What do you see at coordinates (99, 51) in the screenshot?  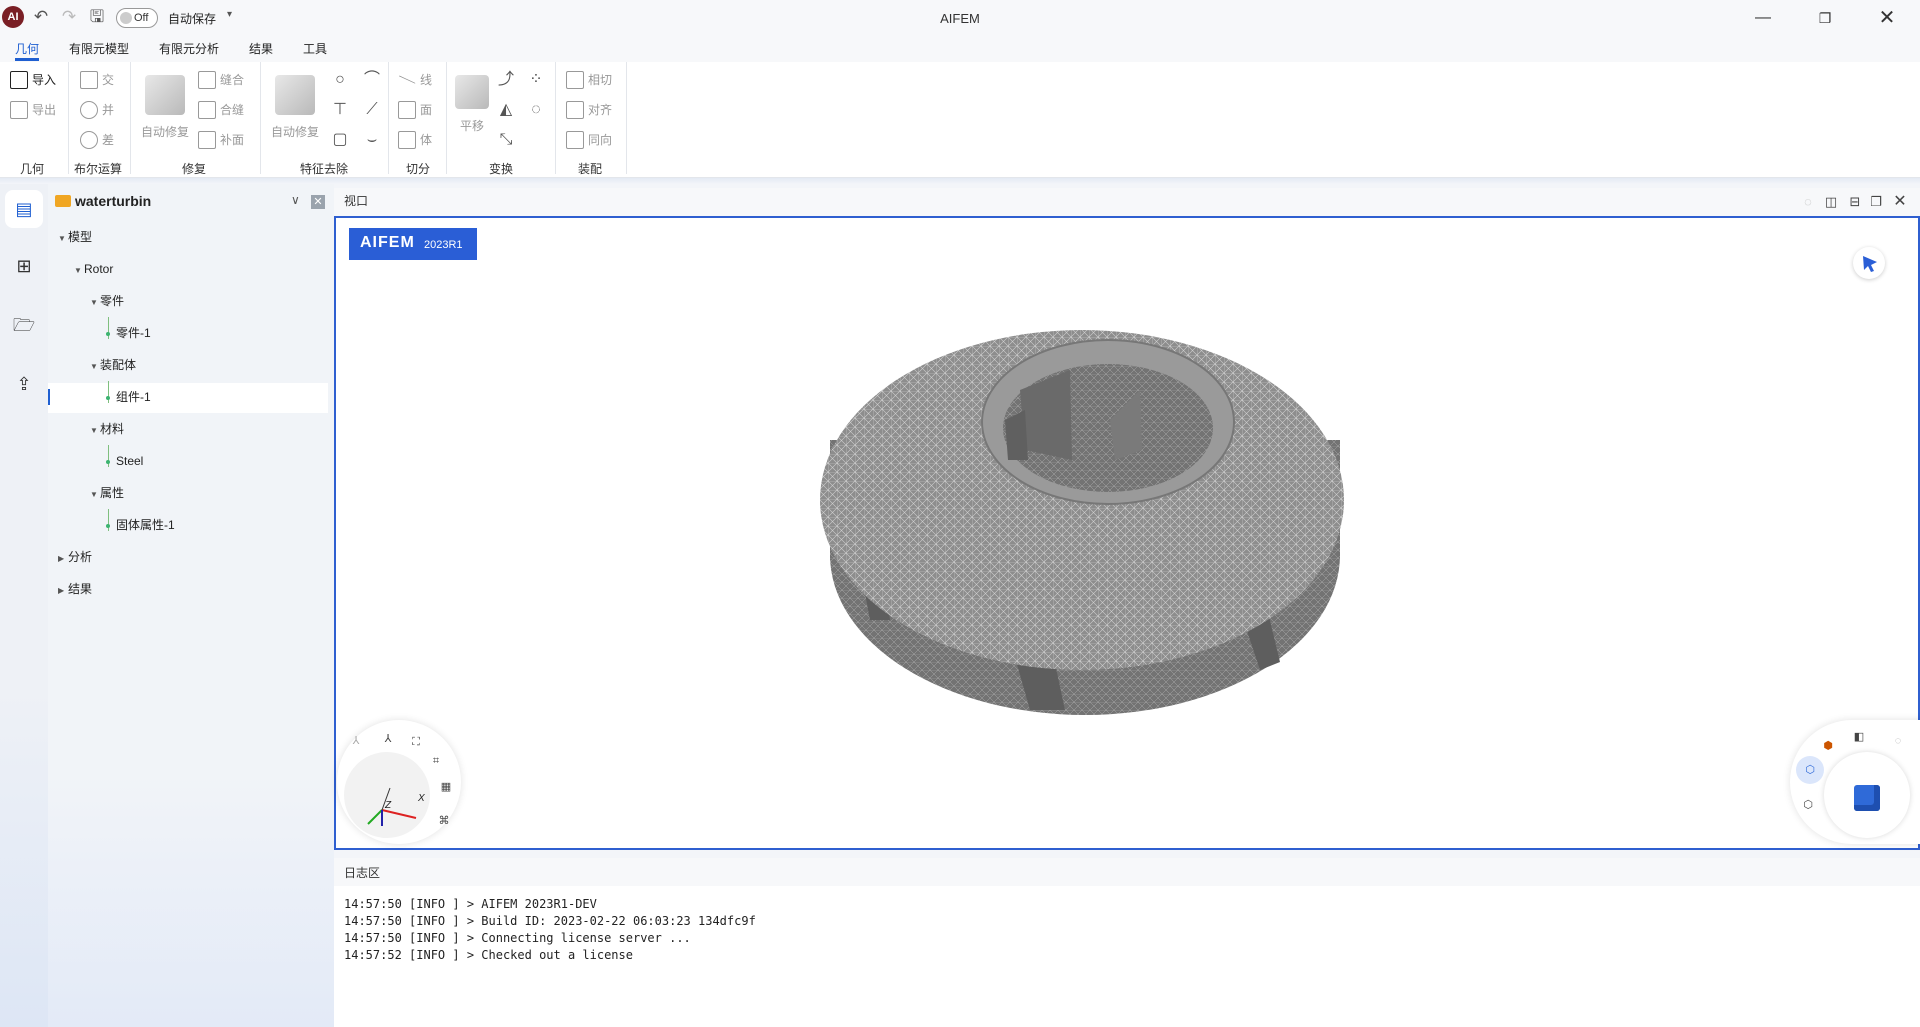 I see `tab-fe-model: 有限元模型` at bounding box center [99, 51].